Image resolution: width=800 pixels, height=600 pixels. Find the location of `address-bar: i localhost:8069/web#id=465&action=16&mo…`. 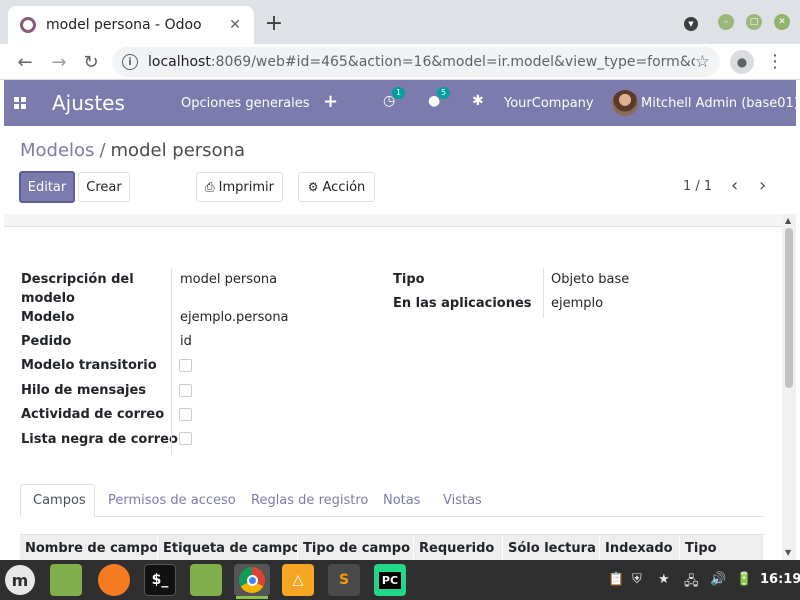

address-bar: i localhost:8069/web#id=465&action=16&mo… is located at coordinates (416, 62).